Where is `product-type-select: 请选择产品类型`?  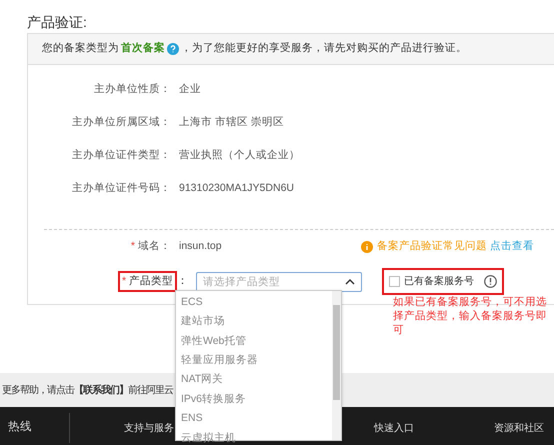
product-type-select: 请选择产品类型 is located at coordinates (279, 282).